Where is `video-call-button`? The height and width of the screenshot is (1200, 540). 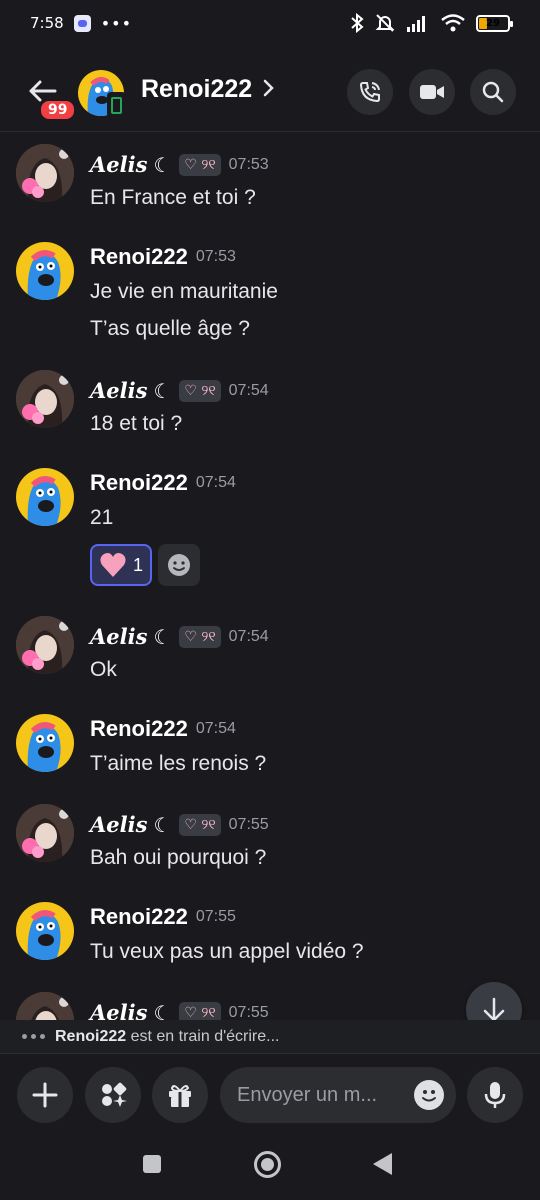 video-call-button is located at coordinates (432, 92).